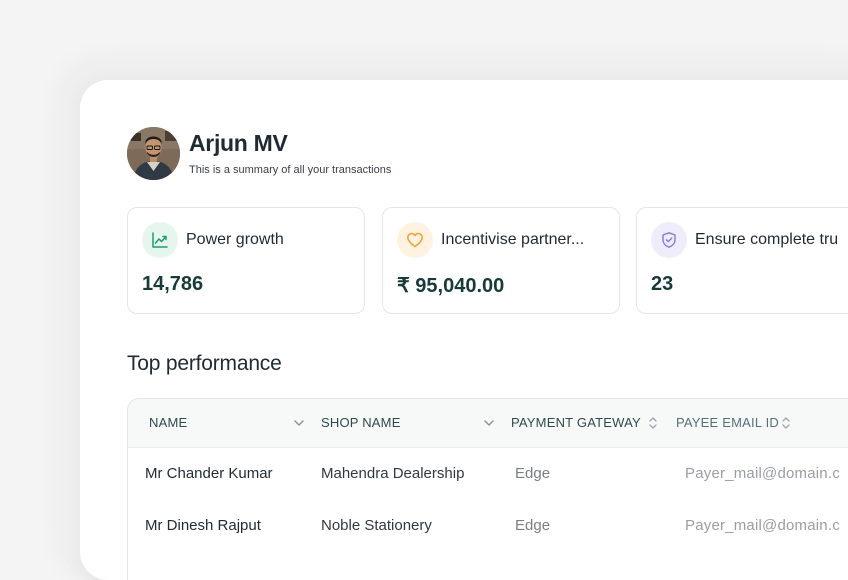 Image resolution: width=848 pixels, height=580 pixels. What do you see at coordinates (415, 240) in the screenshot?
I see `heart-icon` at bounding box center [415, 240].